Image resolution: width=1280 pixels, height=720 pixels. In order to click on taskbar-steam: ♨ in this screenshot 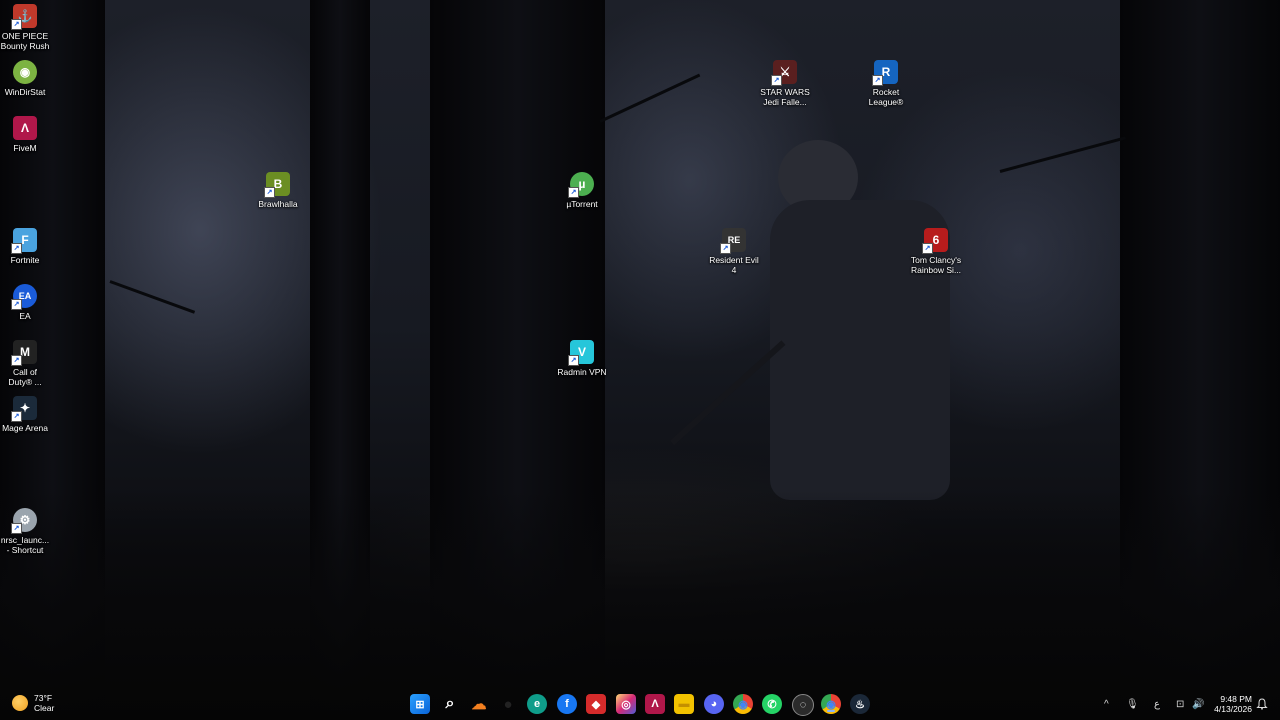, I will do `click(860, 704)`.